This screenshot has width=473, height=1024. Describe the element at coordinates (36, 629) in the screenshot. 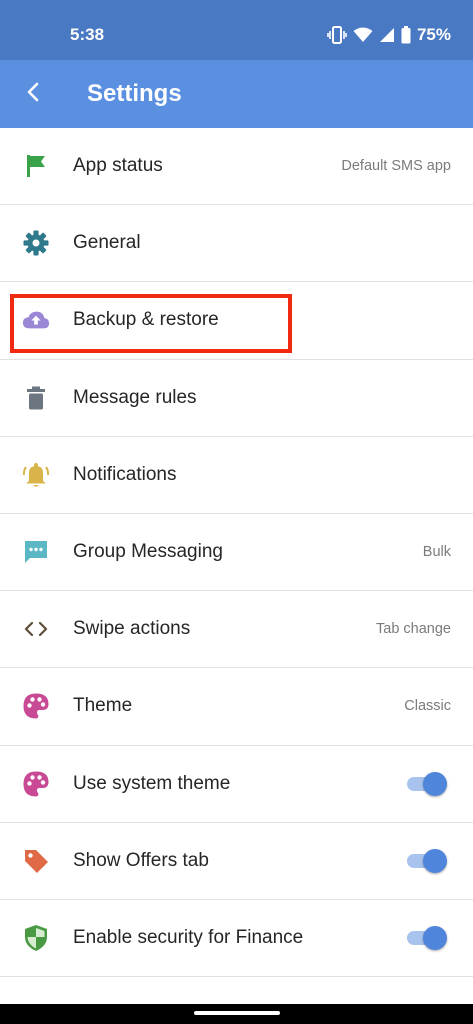

I see `code-arrows-icon` at that location.